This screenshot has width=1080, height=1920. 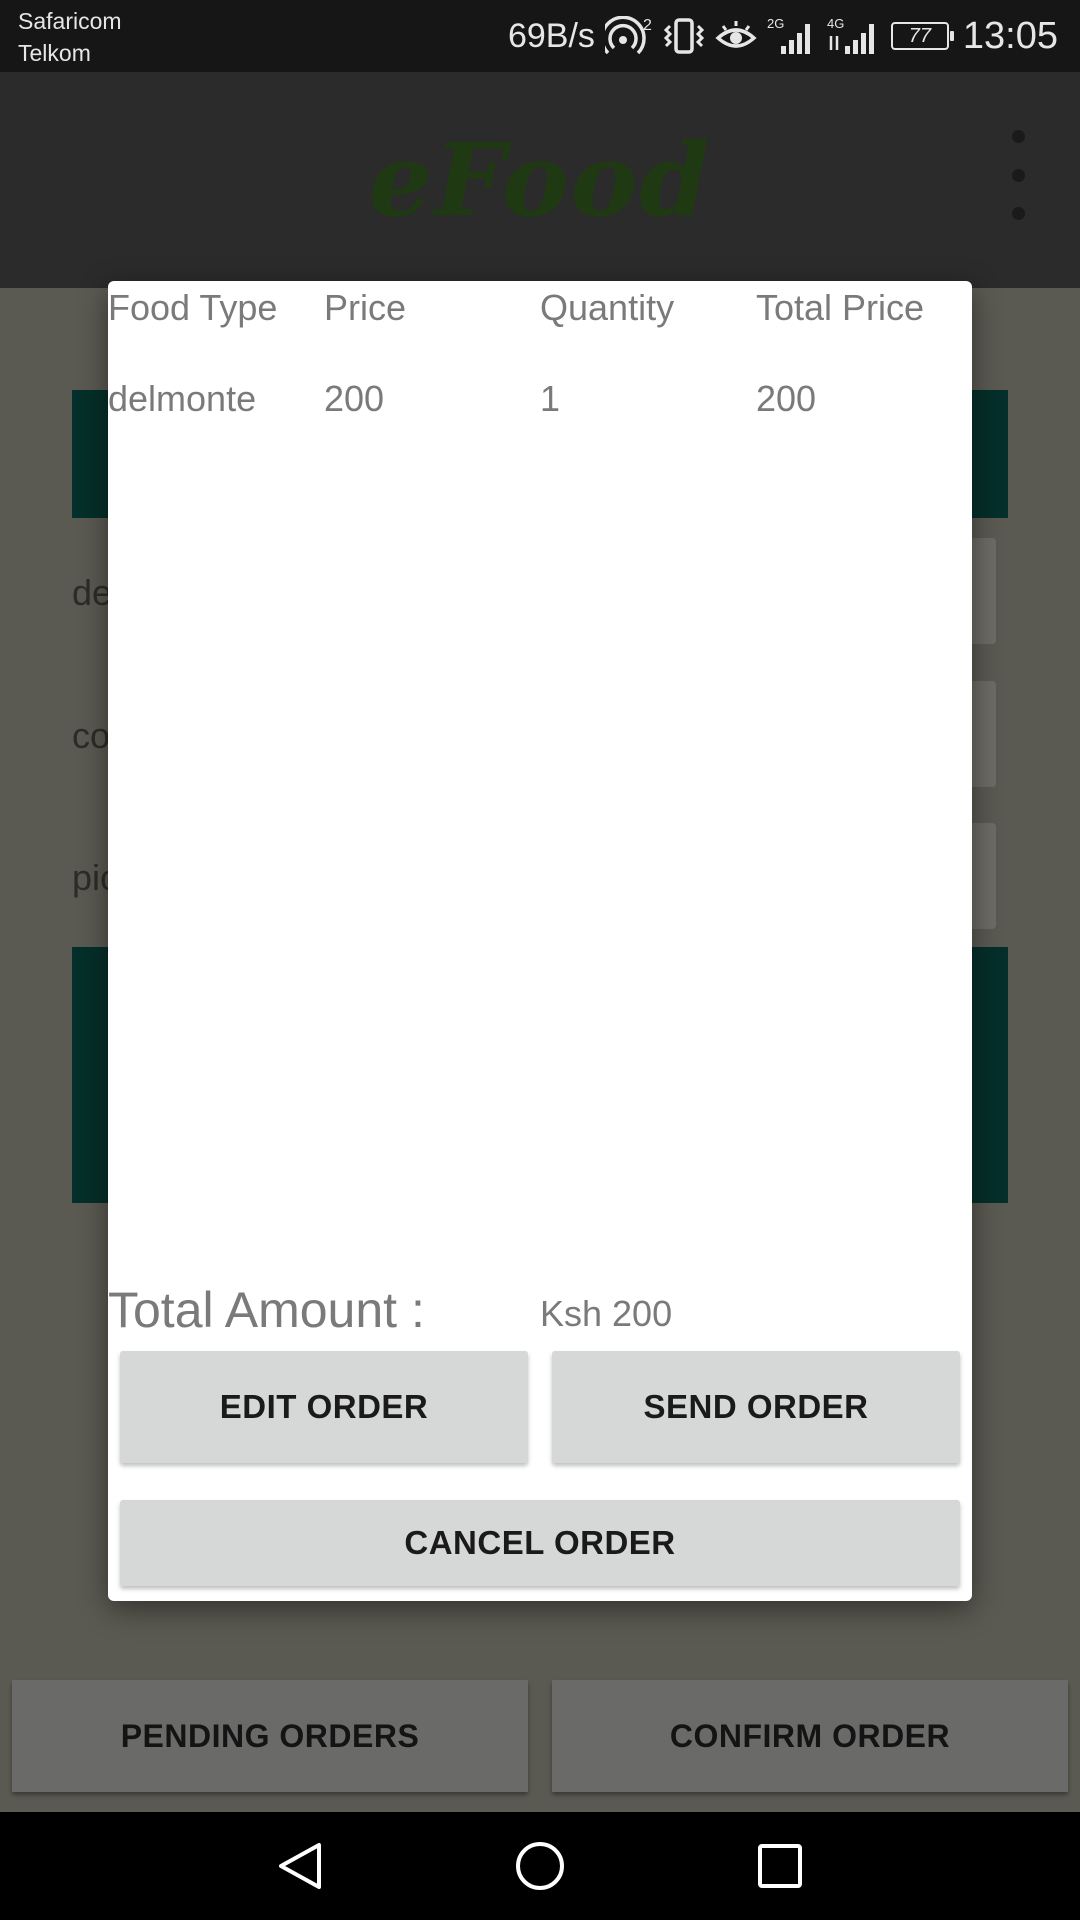 I want to click on cell-total-price: 200, so click(x=786, y=398).